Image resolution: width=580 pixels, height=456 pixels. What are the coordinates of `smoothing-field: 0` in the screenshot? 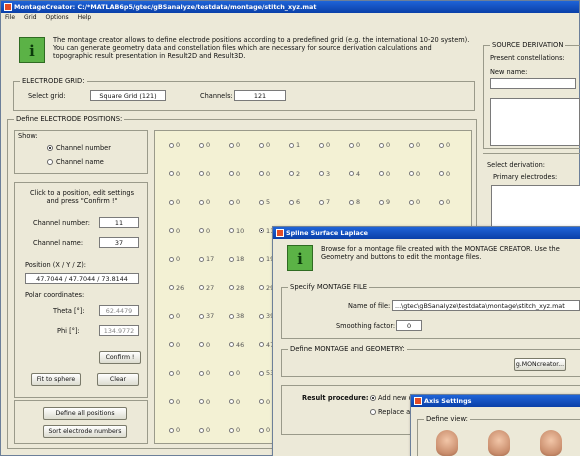 It's located at (409, 325).